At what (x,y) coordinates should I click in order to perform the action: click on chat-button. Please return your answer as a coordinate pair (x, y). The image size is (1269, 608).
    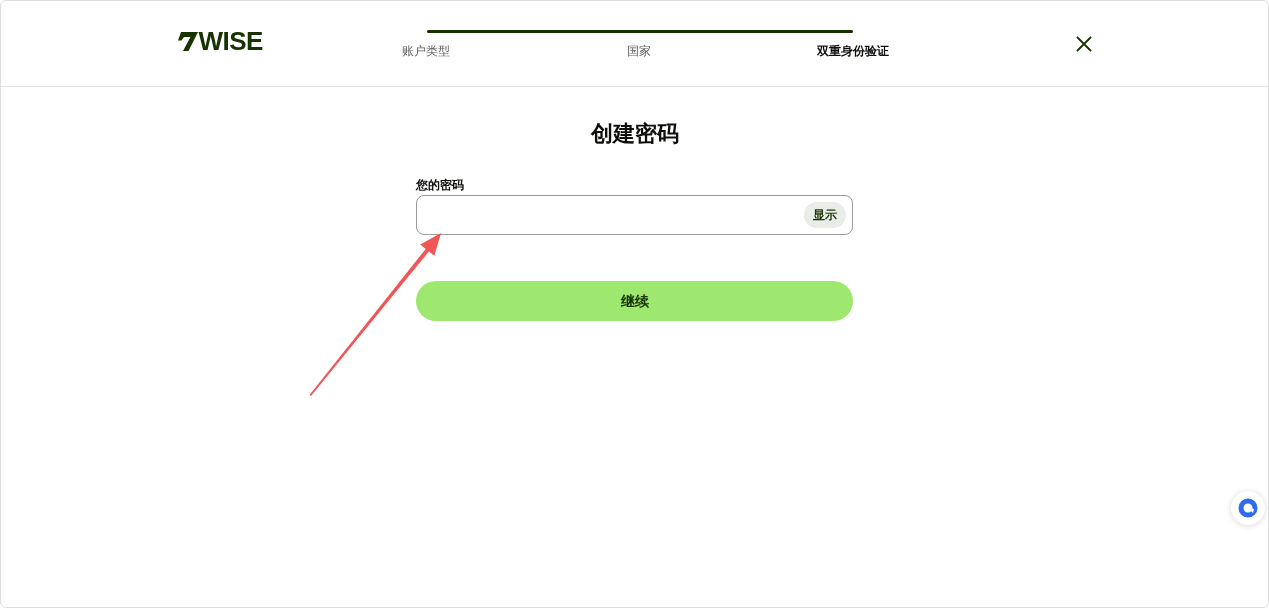
    Looking at the image, I should click on (1248, 508).